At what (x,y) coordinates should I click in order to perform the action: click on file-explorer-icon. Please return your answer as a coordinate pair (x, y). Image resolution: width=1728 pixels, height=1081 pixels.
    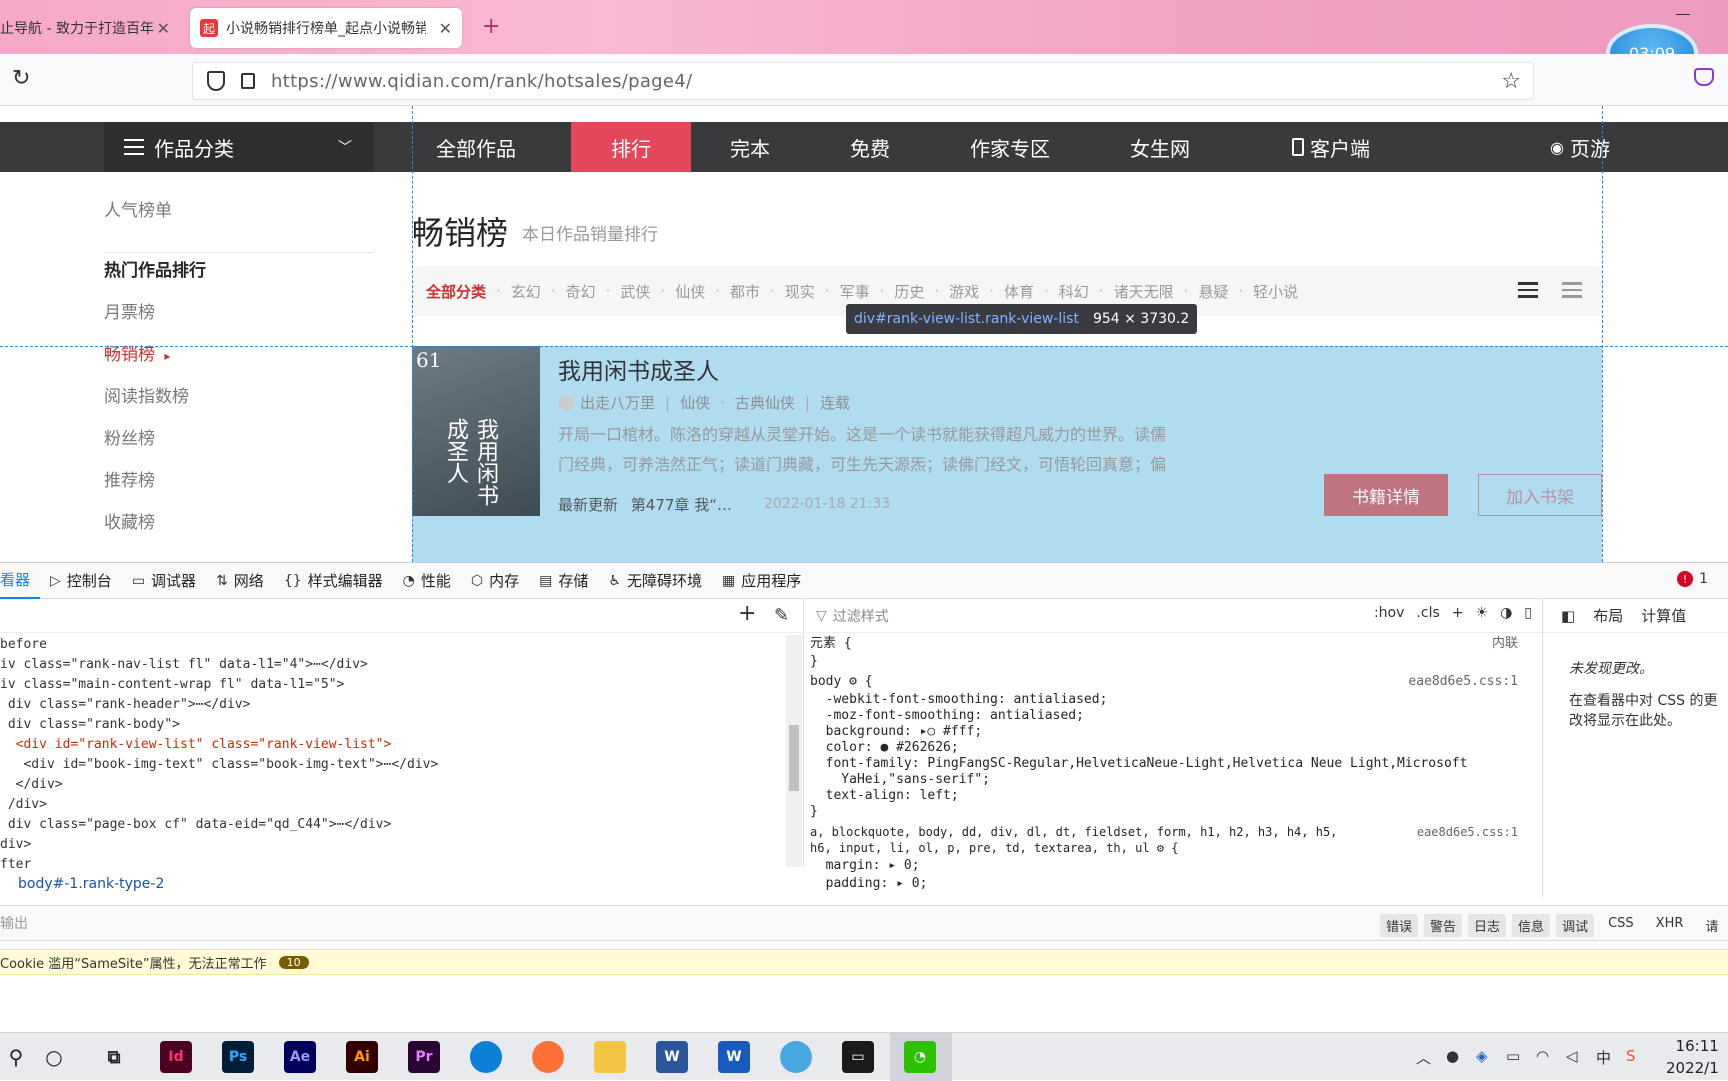
    Looking at the image, I should click on (610, 1057).